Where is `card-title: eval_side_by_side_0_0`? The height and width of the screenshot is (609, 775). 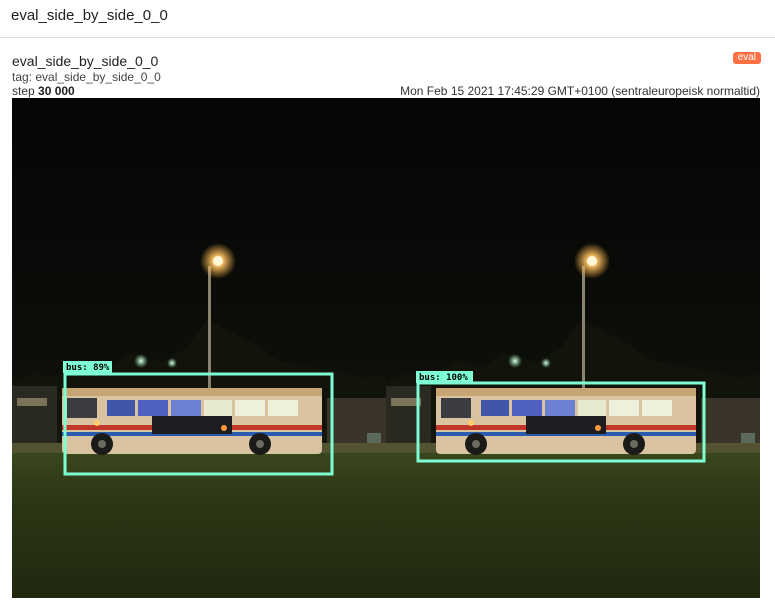
card-title: eval_side_by_side_0_0 is located at coordinates (85, 61).